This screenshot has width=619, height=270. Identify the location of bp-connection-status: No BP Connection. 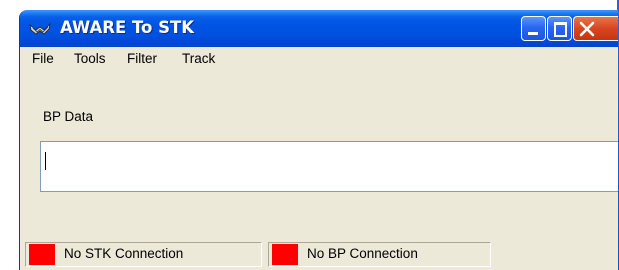
(362, 253).